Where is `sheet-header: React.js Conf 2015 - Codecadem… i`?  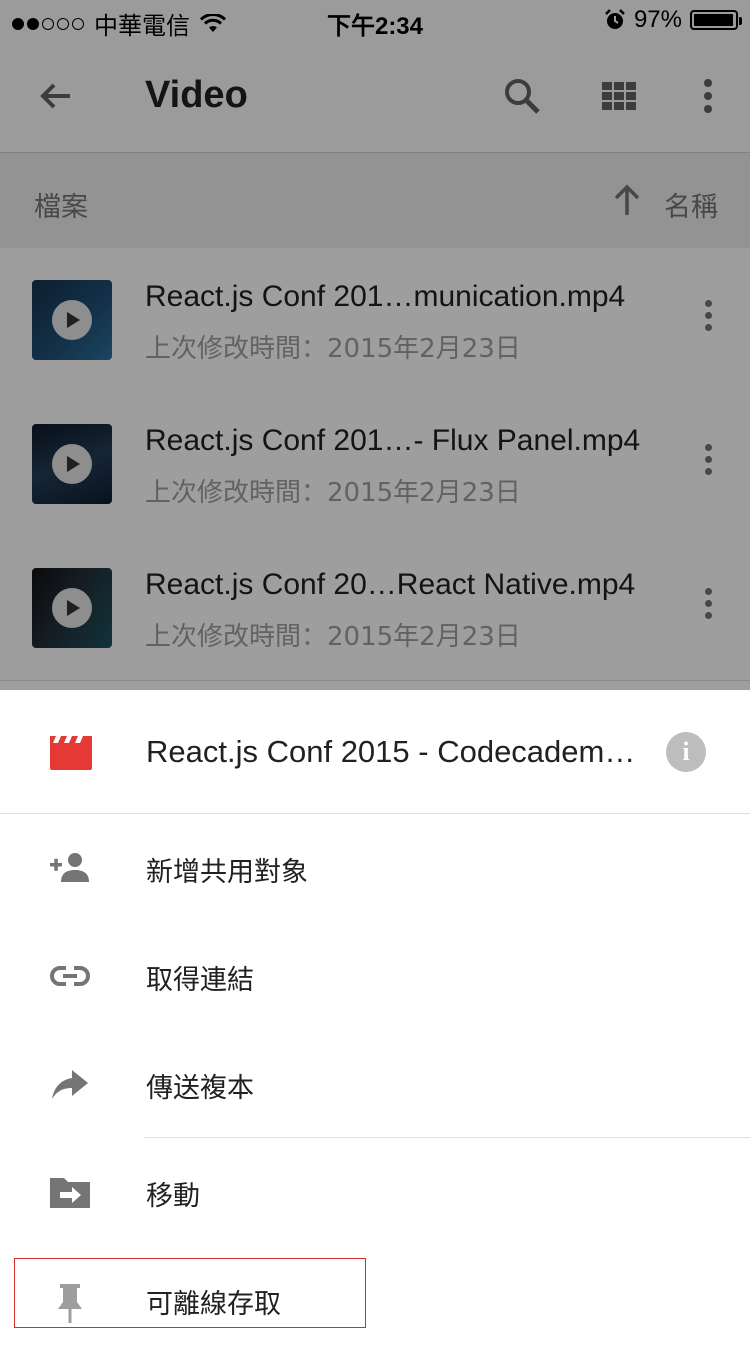 sheet-header: React.js Conf 2015 - Codecadem… i is located at coordinates (375, 752).